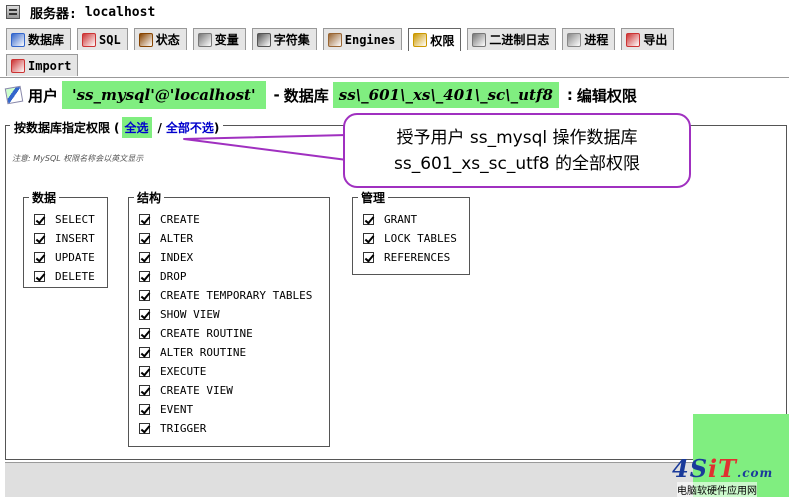 The image size is (789, 497). I want to click on tab-label: 变量, so click(226, 40).